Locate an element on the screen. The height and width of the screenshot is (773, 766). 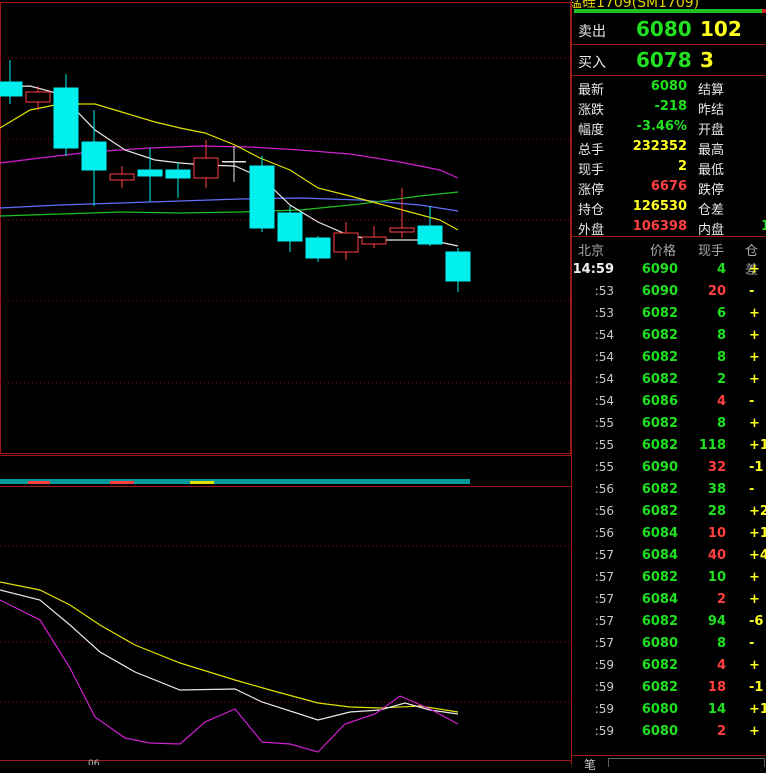
tick-change: +2 is located at coordinates (757, 511).